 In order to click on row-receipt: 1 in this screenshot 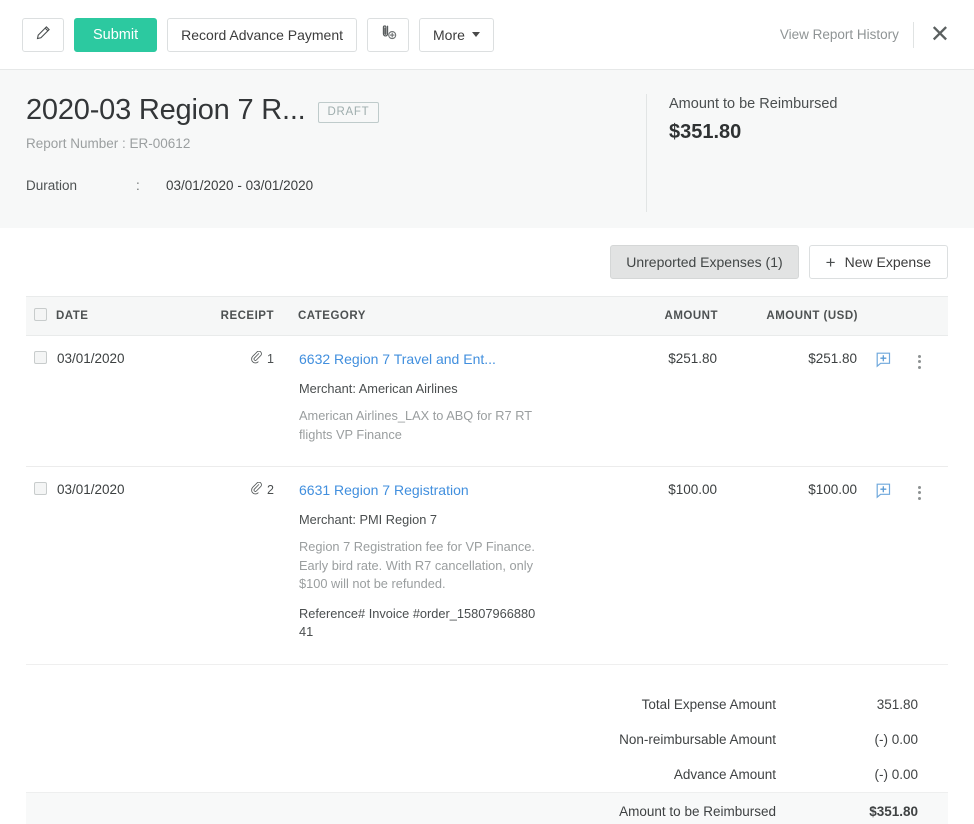, I will do `click(257, 401)`.